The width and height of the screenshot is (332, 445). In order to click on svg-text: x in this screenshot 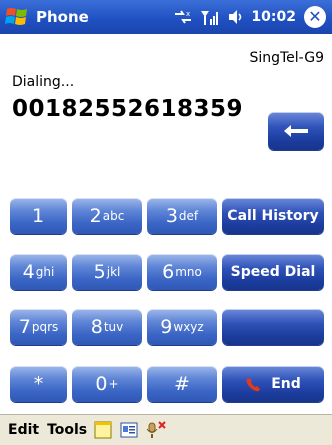, I will do `click(188, 14)`.